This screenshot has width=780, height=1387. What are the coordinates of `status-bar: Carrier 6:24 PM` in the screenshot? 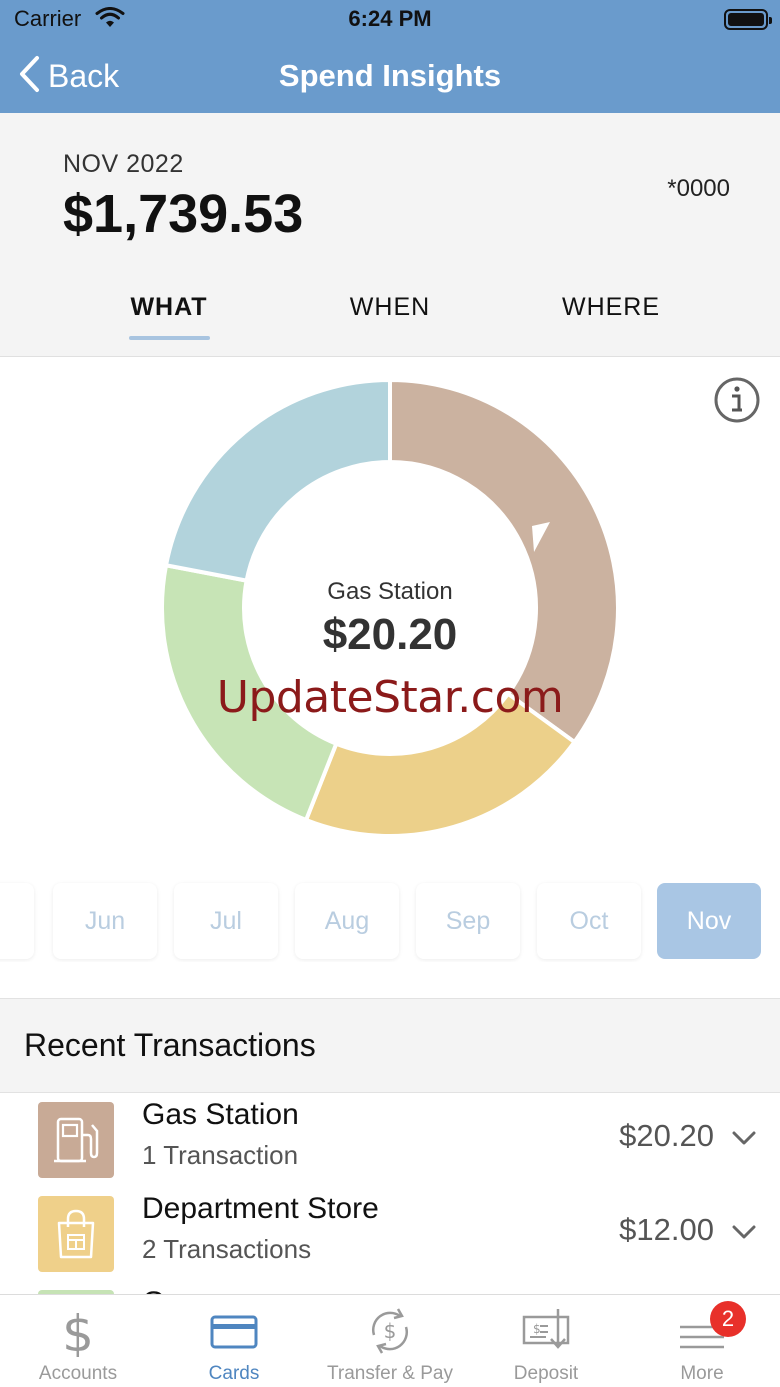 It's located at (390, 20).